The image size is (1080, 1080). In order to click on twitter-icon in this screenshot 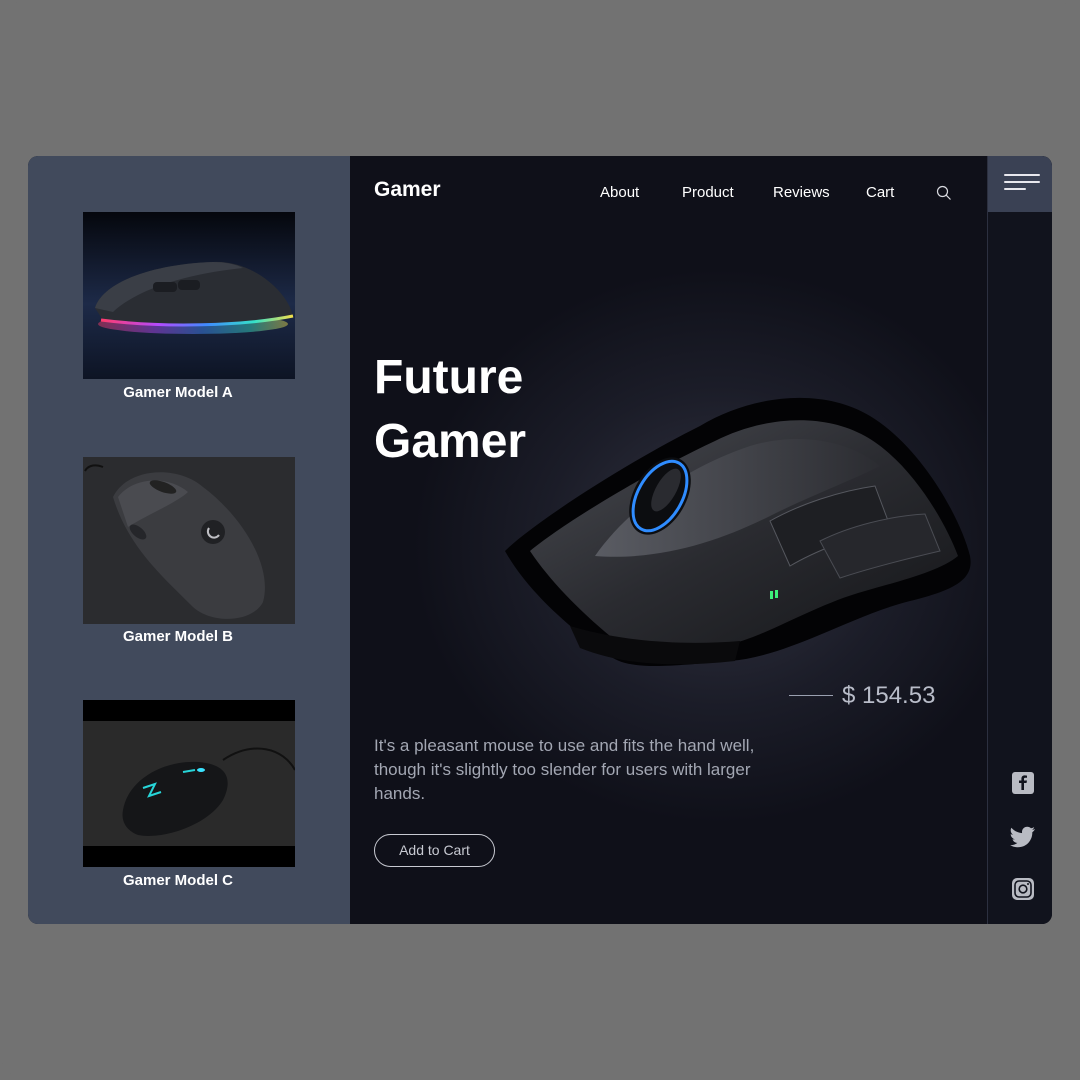, I will do `click(1023, 837)`.